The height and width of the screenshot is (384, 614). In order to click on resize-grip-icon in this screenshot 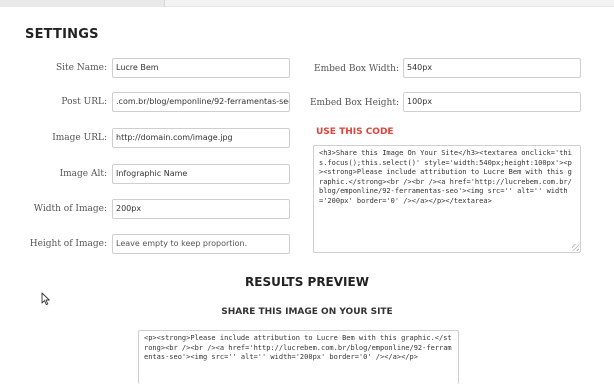, I will do `click(575, 247)`.